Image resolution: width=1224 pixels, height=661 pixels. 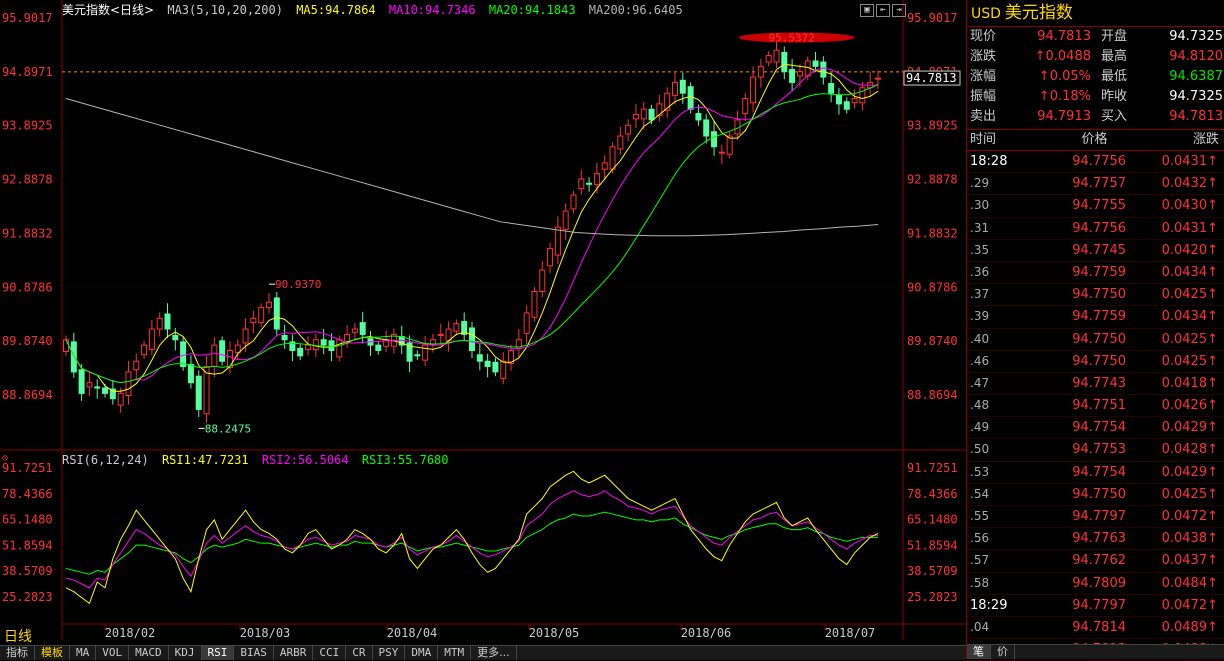 I want to click on tick-row: .29 94.7757 0.0432↑, so click(x=1095, y=184).